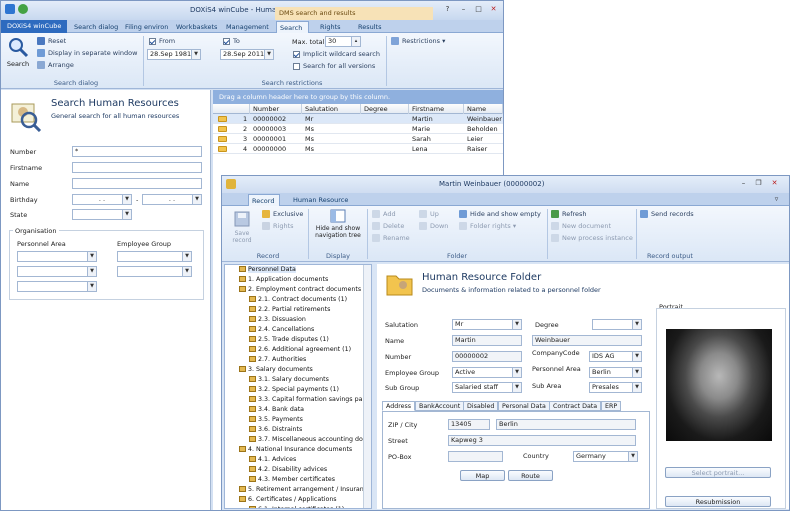  I want to click on zip-input: 13405, so click(469, 424).